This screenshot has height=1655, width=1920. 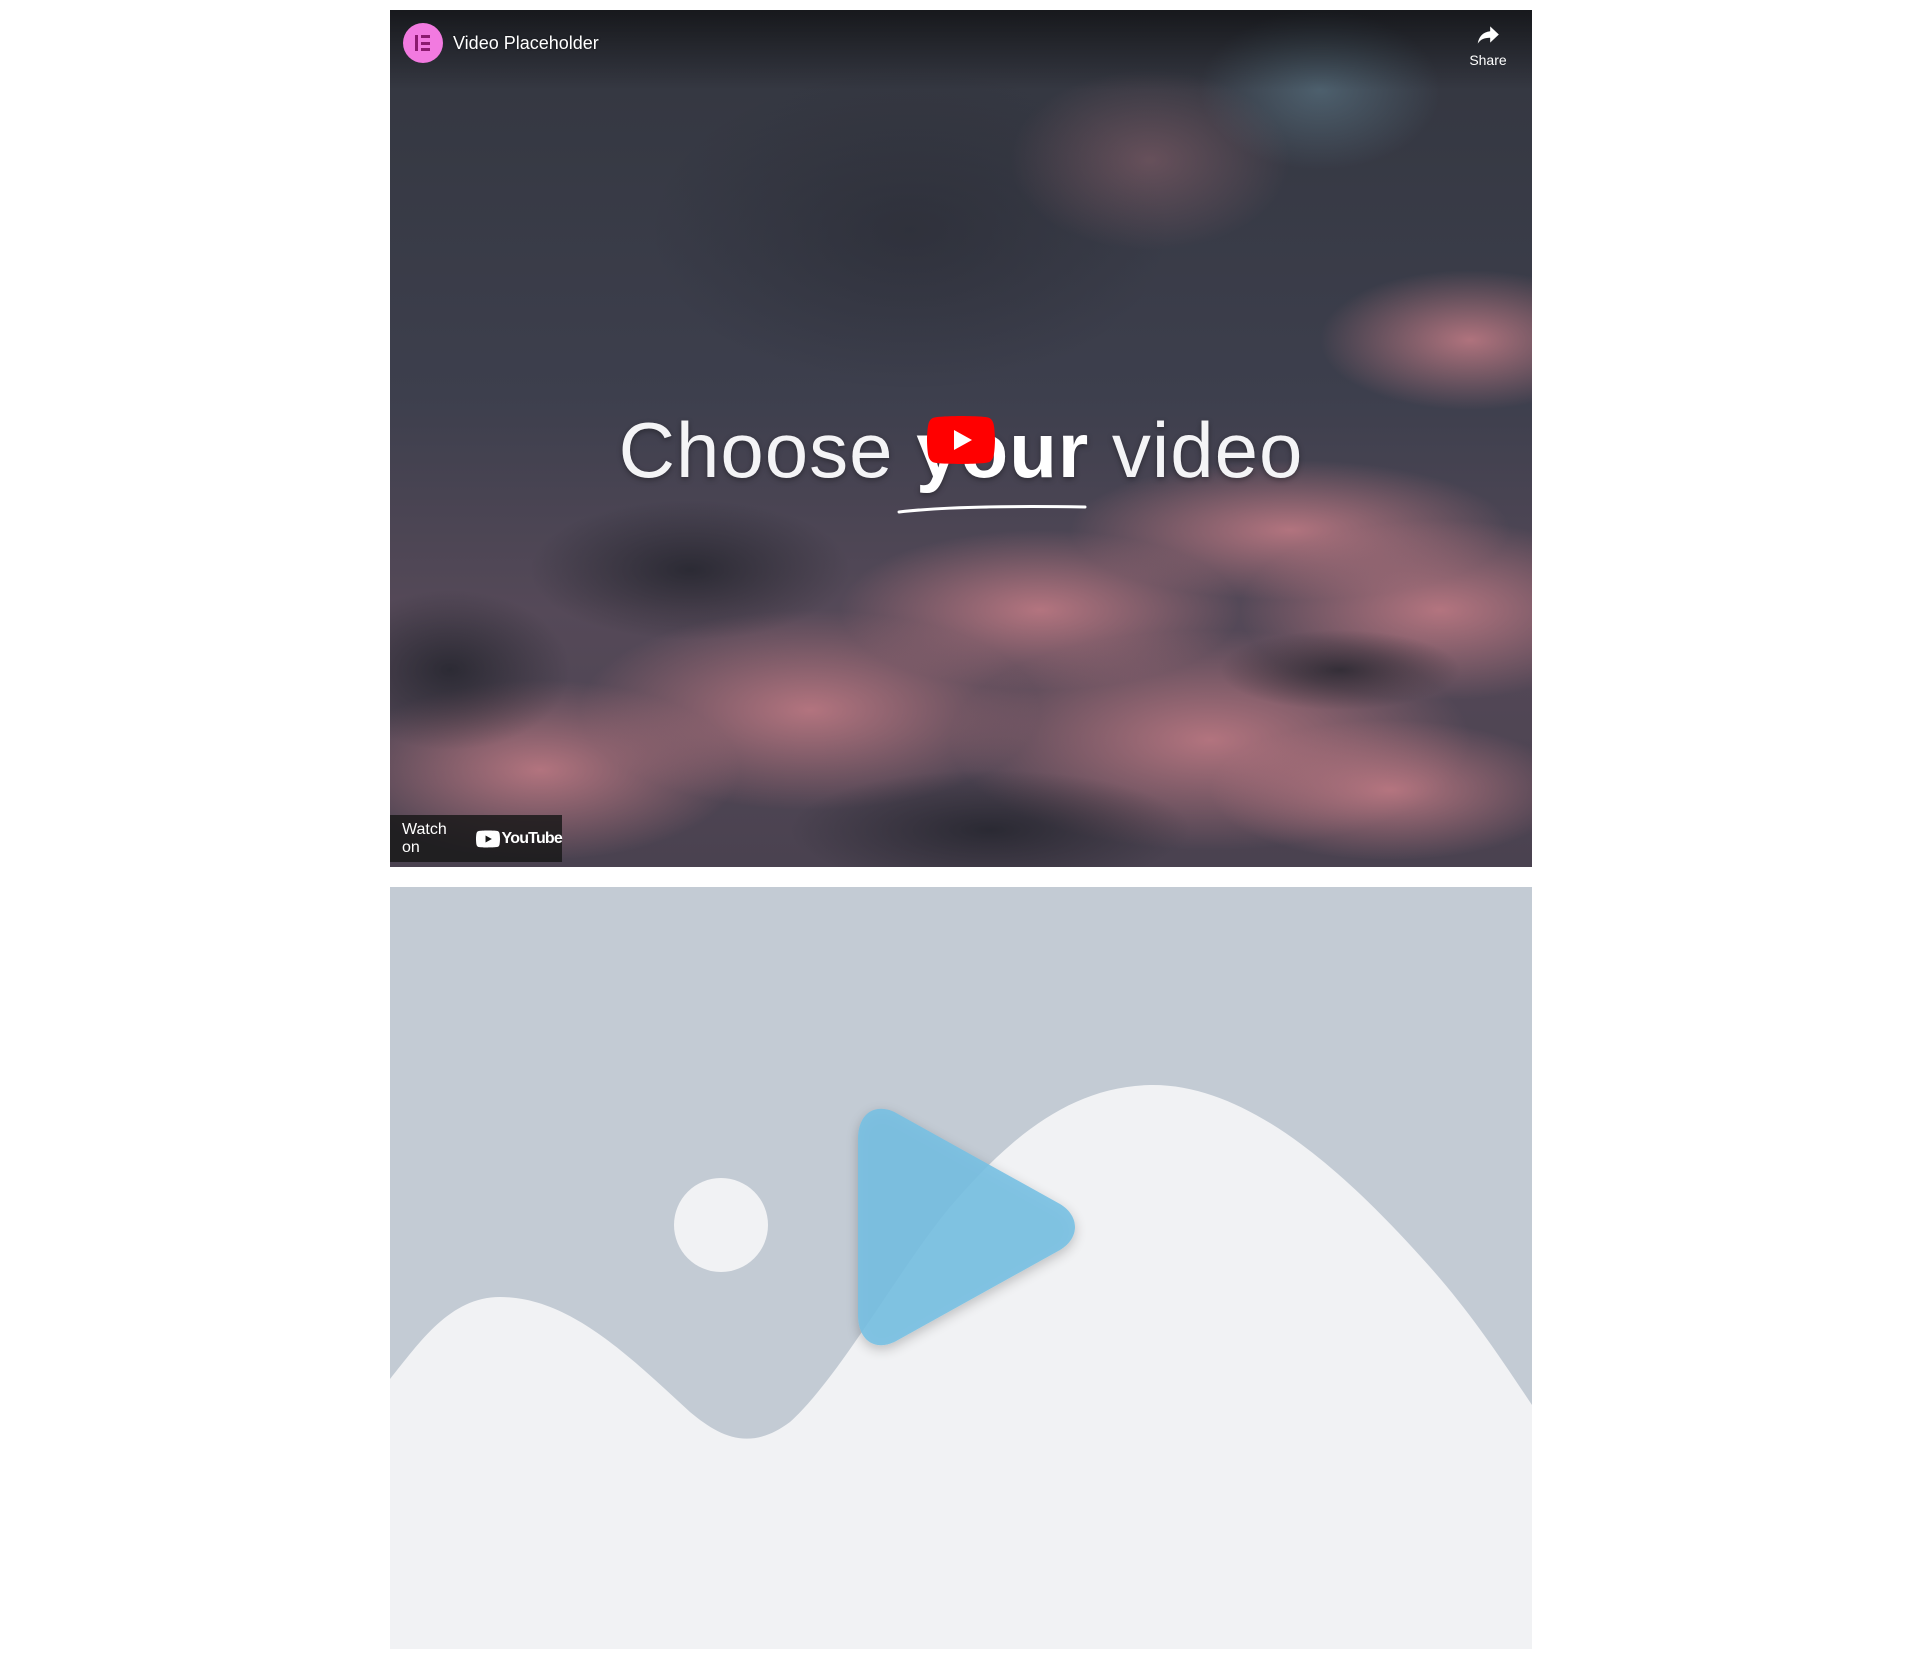 What do you see at coordinates (992, 509) in the screenshot?
I see `headline-underline-stroke` at bounding box center [992, 509].